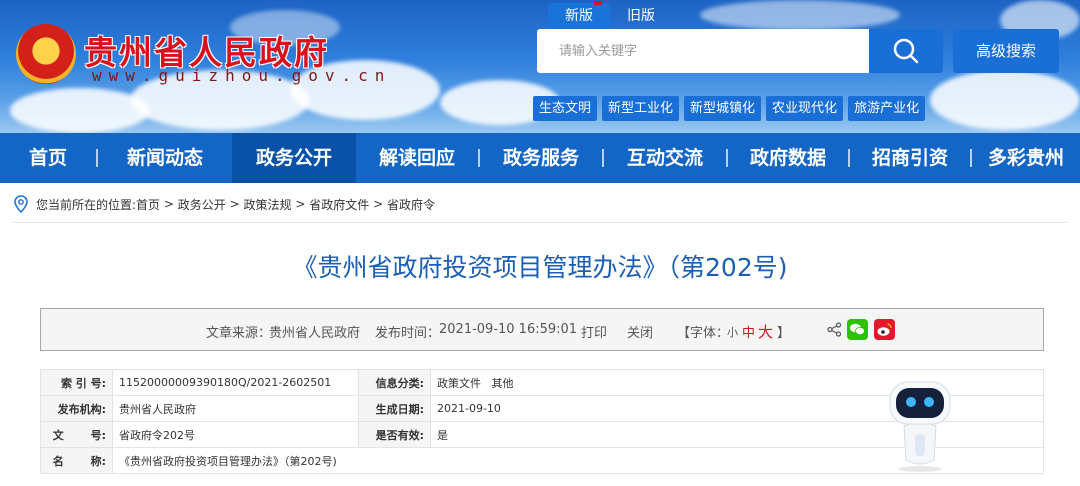  Describe the element at coordinates (540, 222) in the screenshot. I see `divider` at that location.